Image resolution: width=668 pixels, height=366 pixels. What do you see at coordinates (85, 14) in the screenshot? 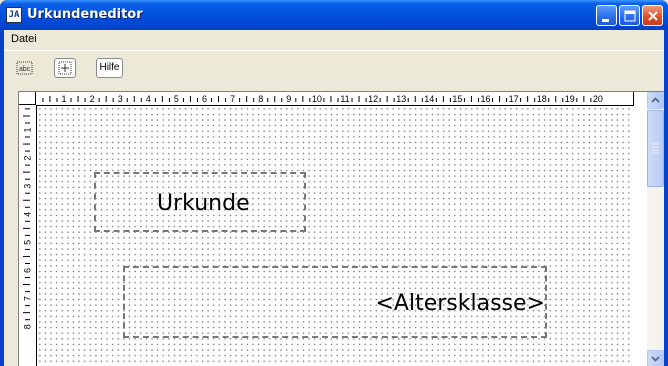
I see `window-title: Urkundeneditor` at bounding box center [85, 14].